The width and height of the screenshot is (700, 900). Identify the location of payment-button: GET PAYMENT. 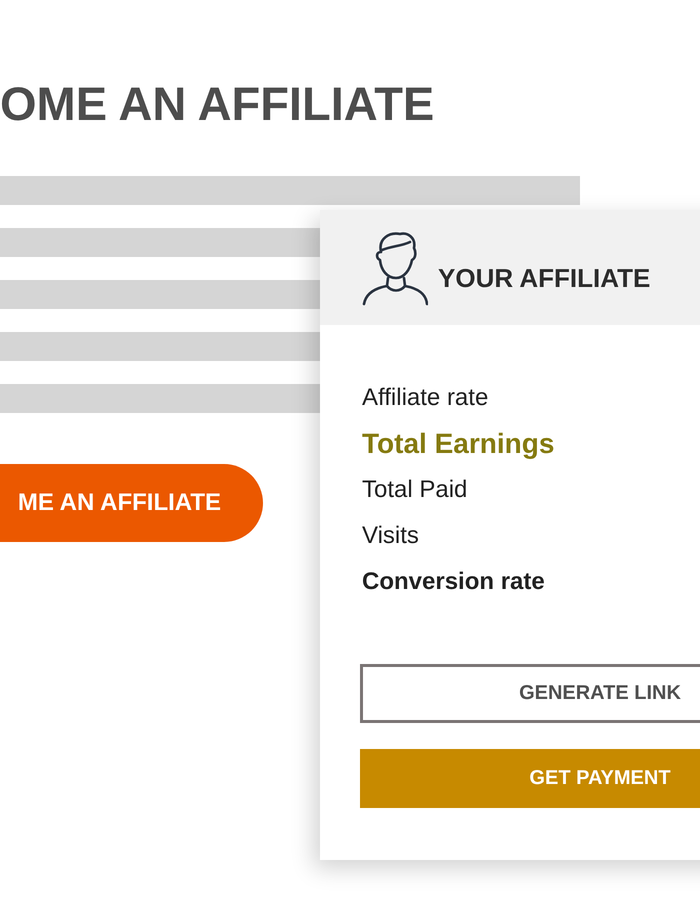
(530, 778).